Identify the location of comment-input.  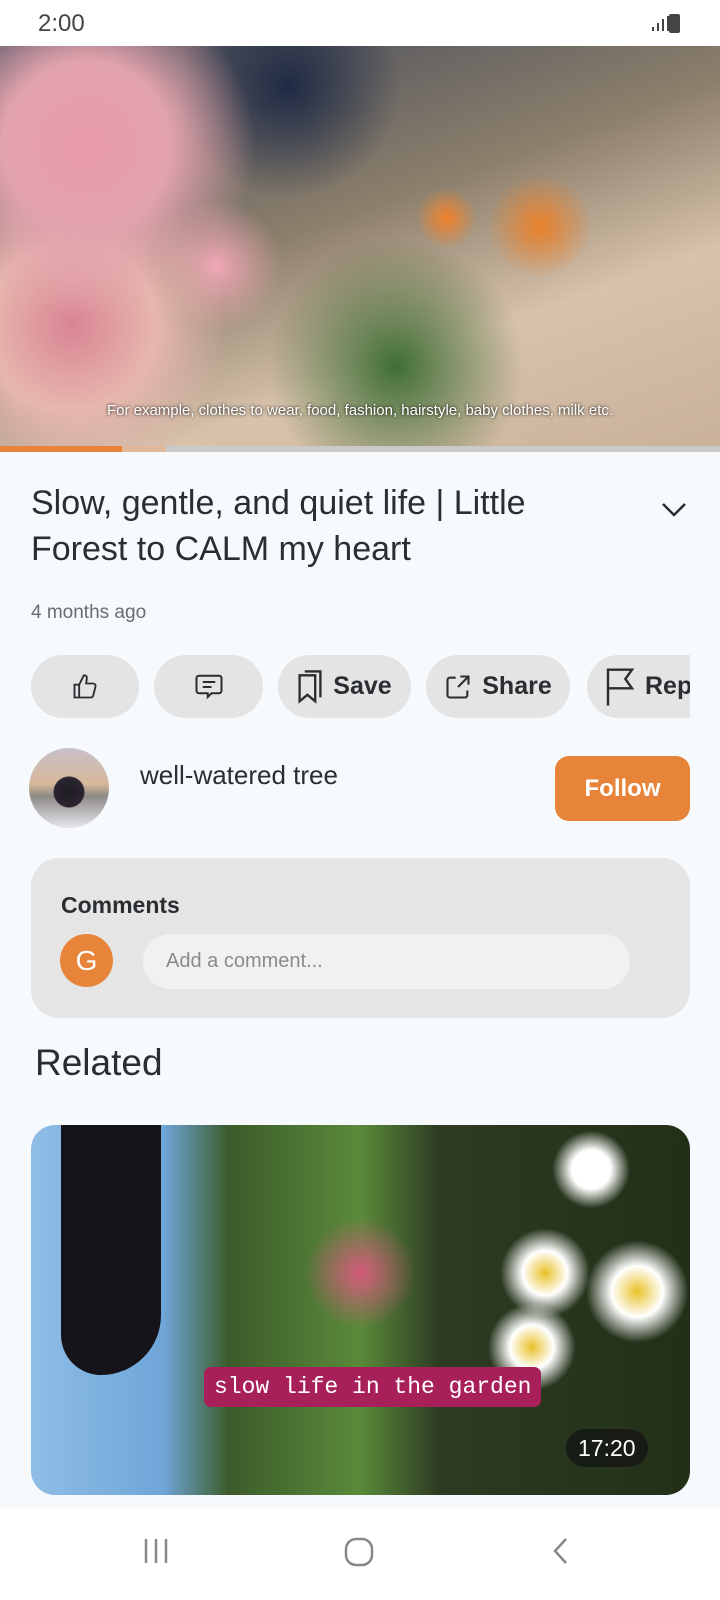
(386, 961).